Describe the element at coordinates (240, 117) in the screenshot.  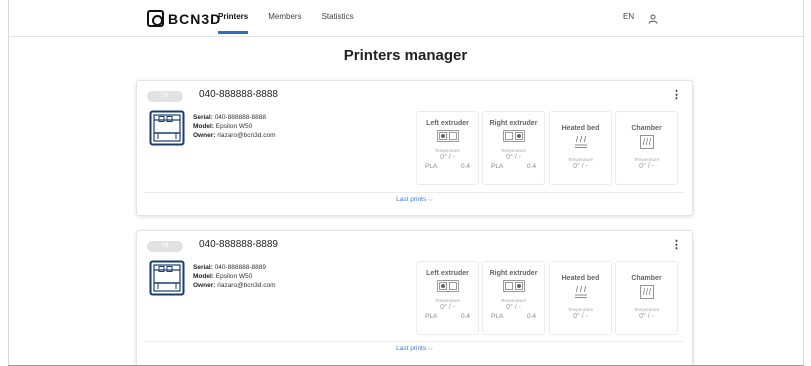
I see `serial-value: 040-888888-8888` at that location.